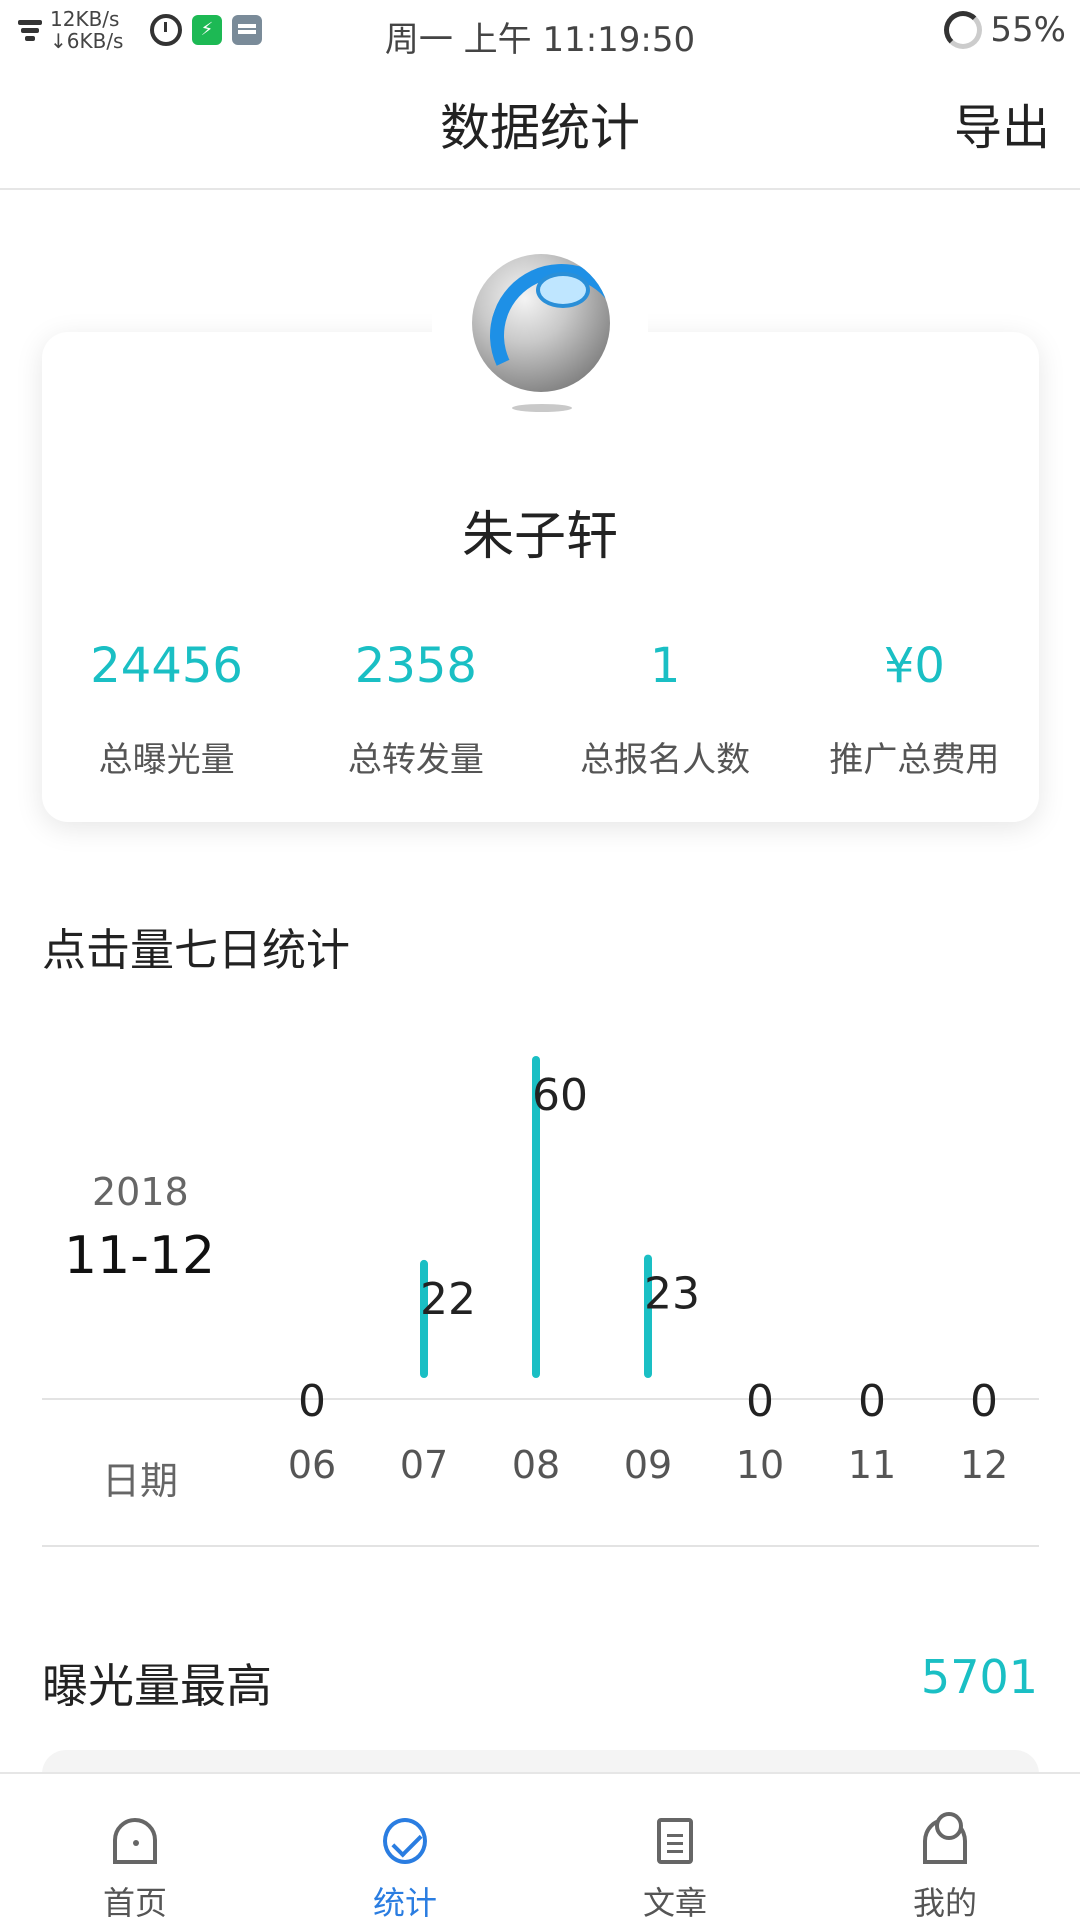  I want to click on battery-indicator: 55%, so click(1005, 30).